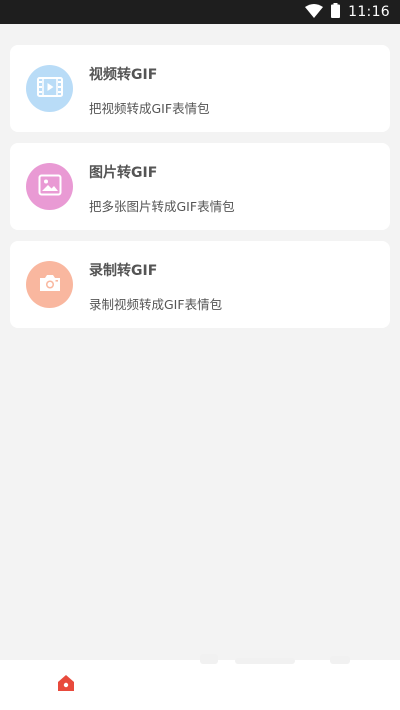  What do you see at coordinates (149, 108) in the screenshot?
I see `card-description: 把视频转成GIF表情包` at bounding box center [149, 108].